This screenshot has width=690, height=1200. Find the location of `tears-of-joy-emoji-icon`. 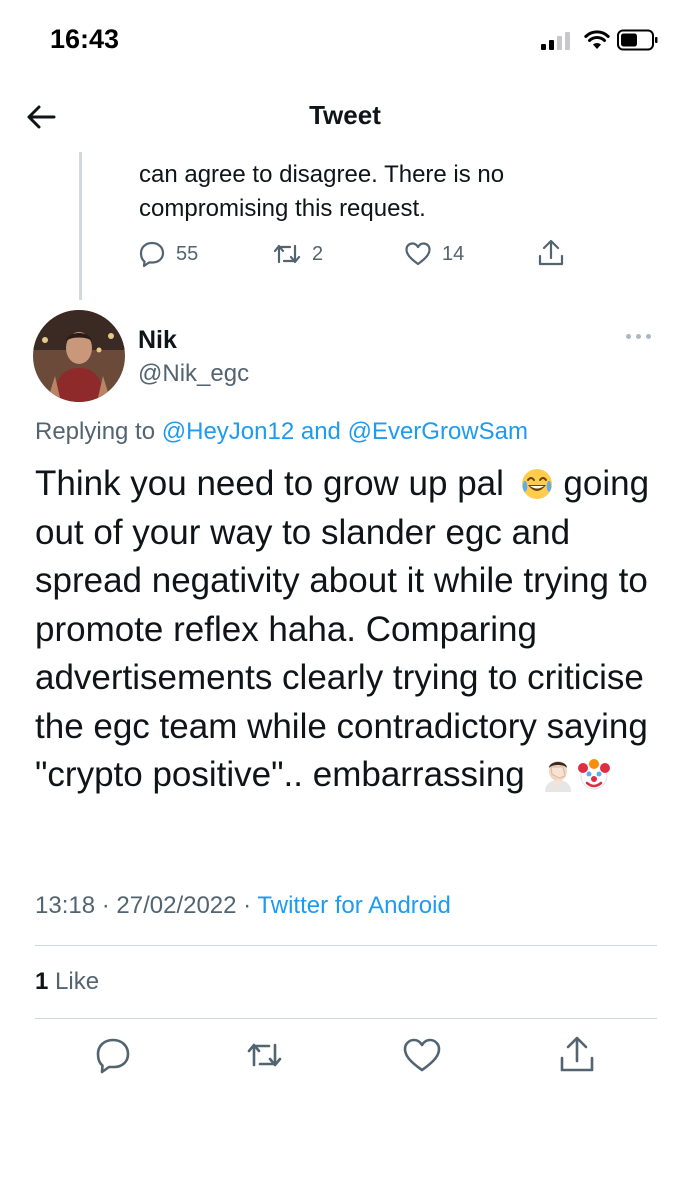

tears-of-joy-emoji-icon is located at coordinates (536, 484).